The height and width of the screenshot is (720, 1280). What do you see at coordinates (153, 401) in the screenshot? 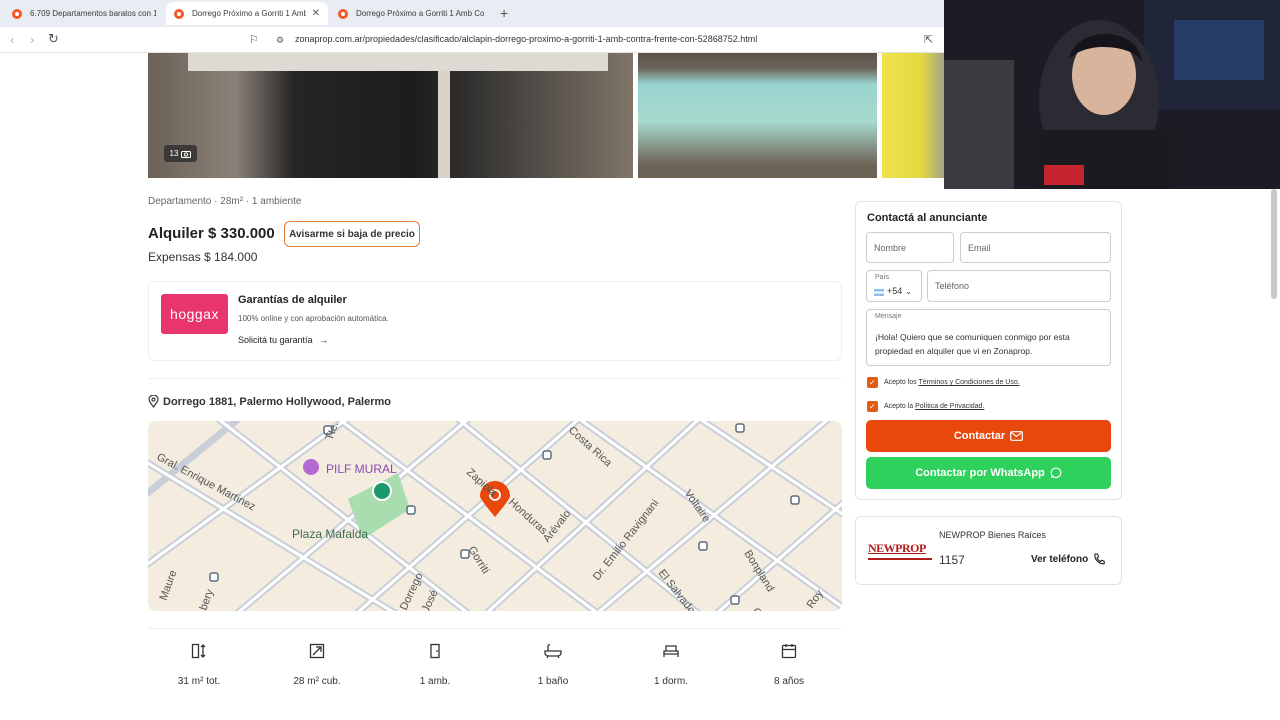
I see `location-pin-icon` at bounding box center [153, 401].